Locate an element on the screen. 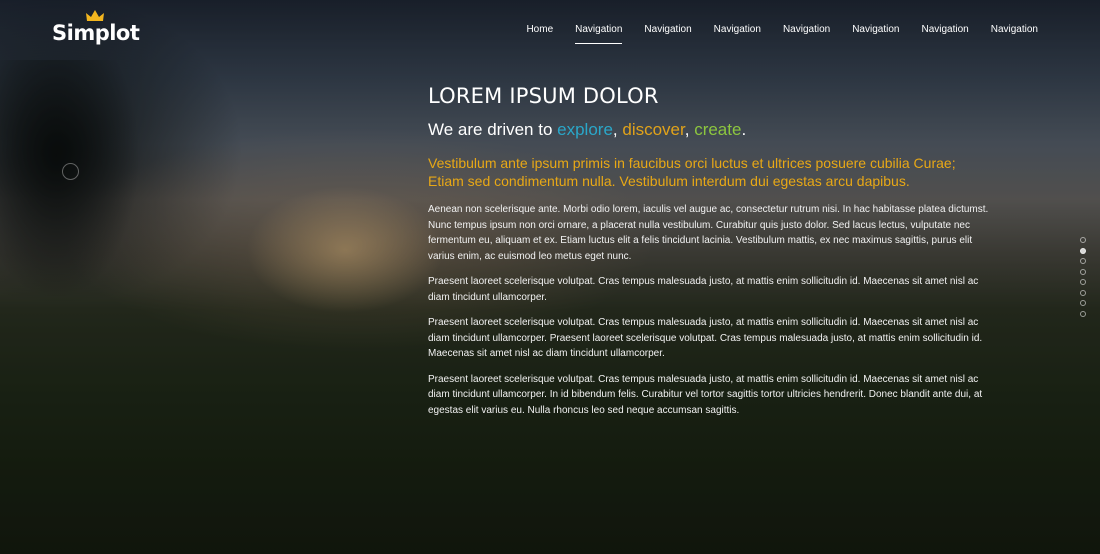 This screenshot has width=1100, height=554. nav-item-home: Home is located at coordinates (539, 33).